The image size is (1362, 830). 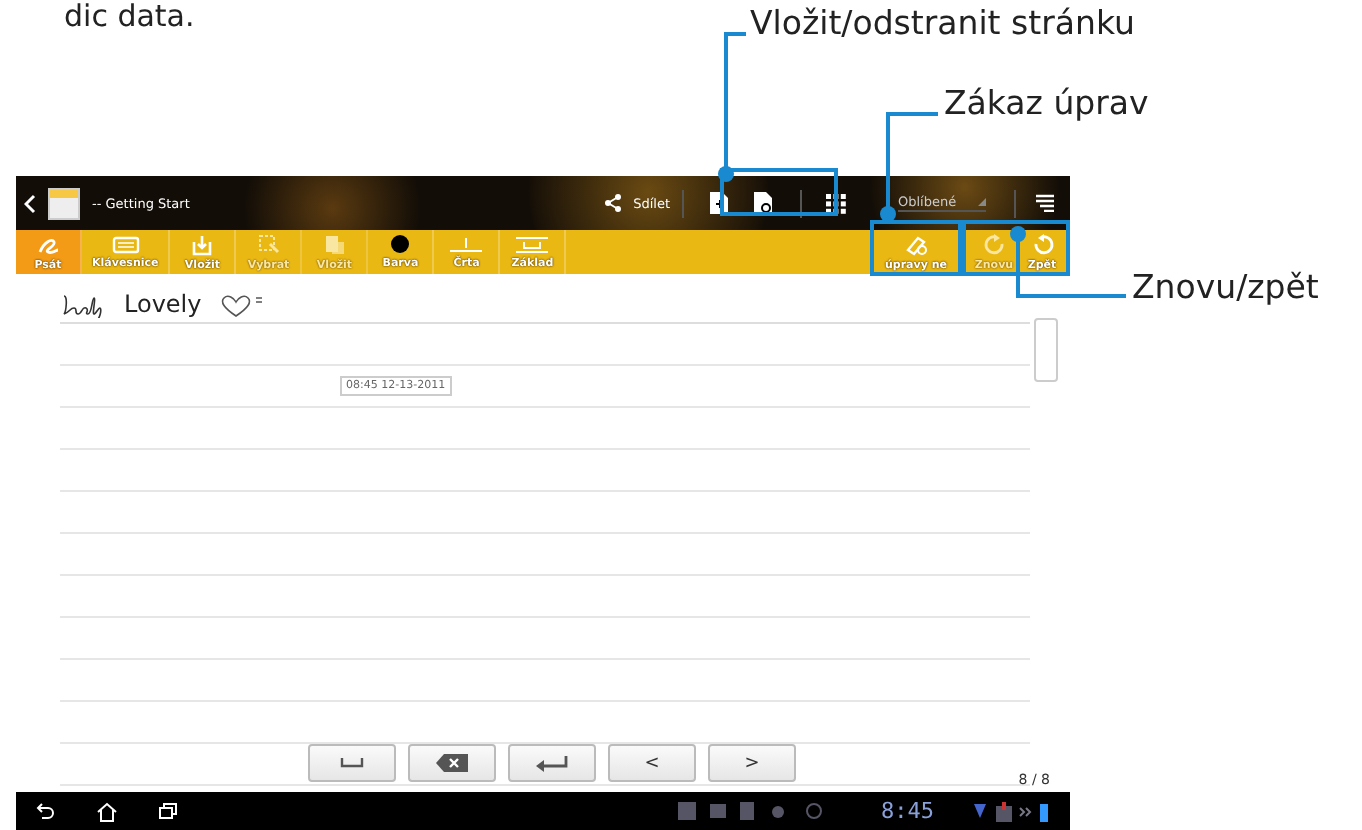 I want to click on heart-sketch-drawing, so click(x=241, y=305).